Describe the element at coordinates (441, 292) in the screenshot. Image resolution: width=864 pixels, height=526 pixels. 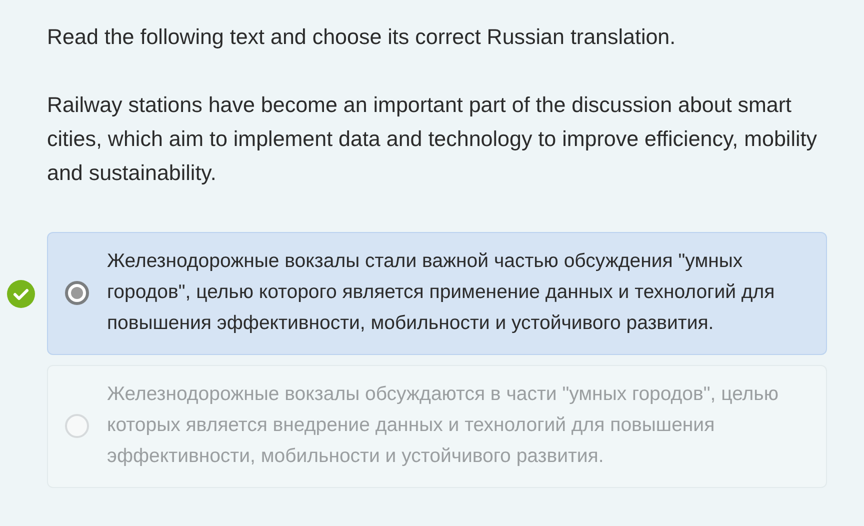
I see `option-text: Железнодорожные вокзалы стали важной частью обсуждения "умных городов", целью которого является применение данных и технологий для повышения эффективности, мобильности и устойчивого развития.` at that location.